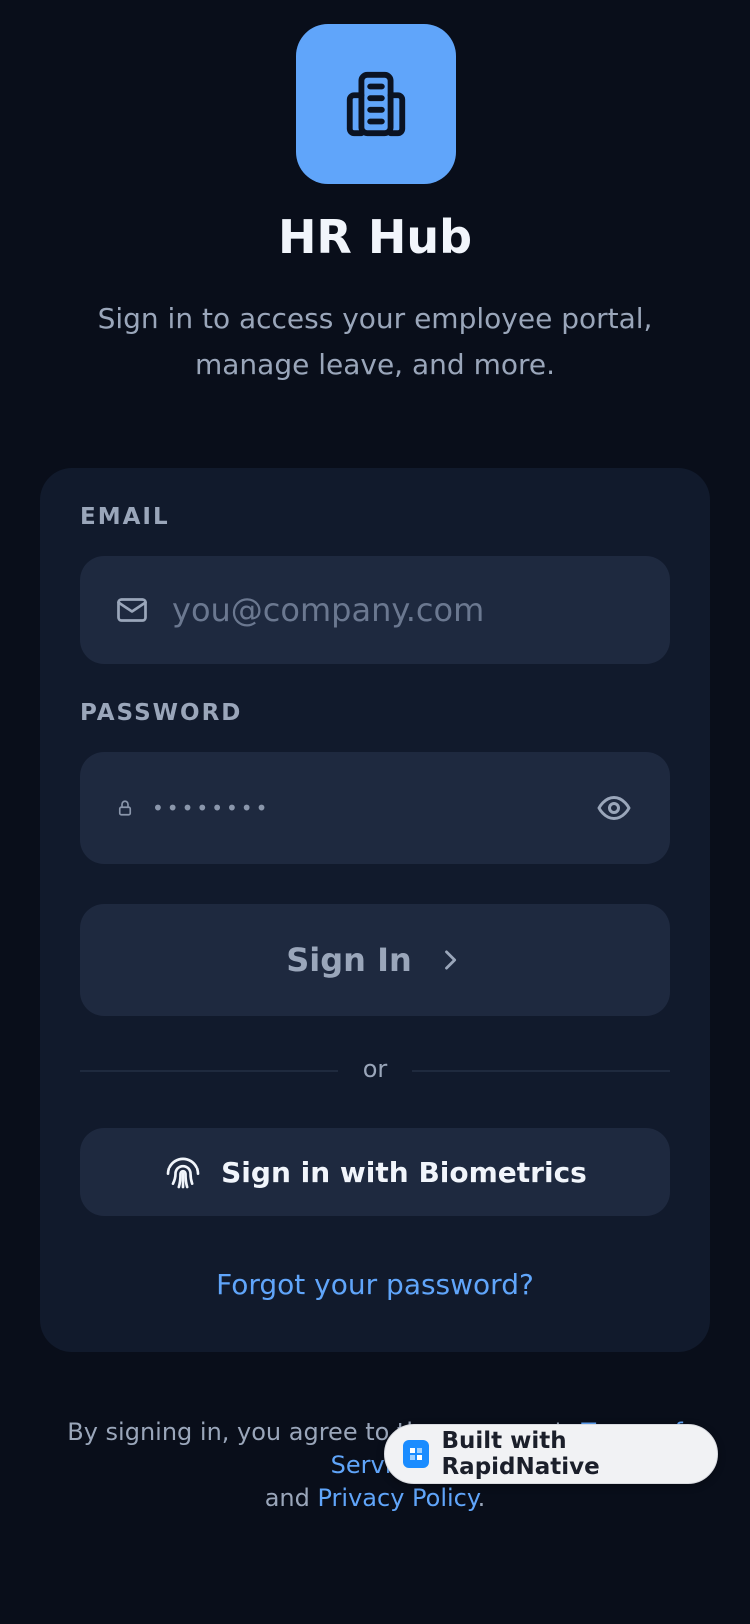 Image resolution: width=750 pixels, height=1624 pixels. I want to click on password-label: PASSWORD, so click(161, 713).